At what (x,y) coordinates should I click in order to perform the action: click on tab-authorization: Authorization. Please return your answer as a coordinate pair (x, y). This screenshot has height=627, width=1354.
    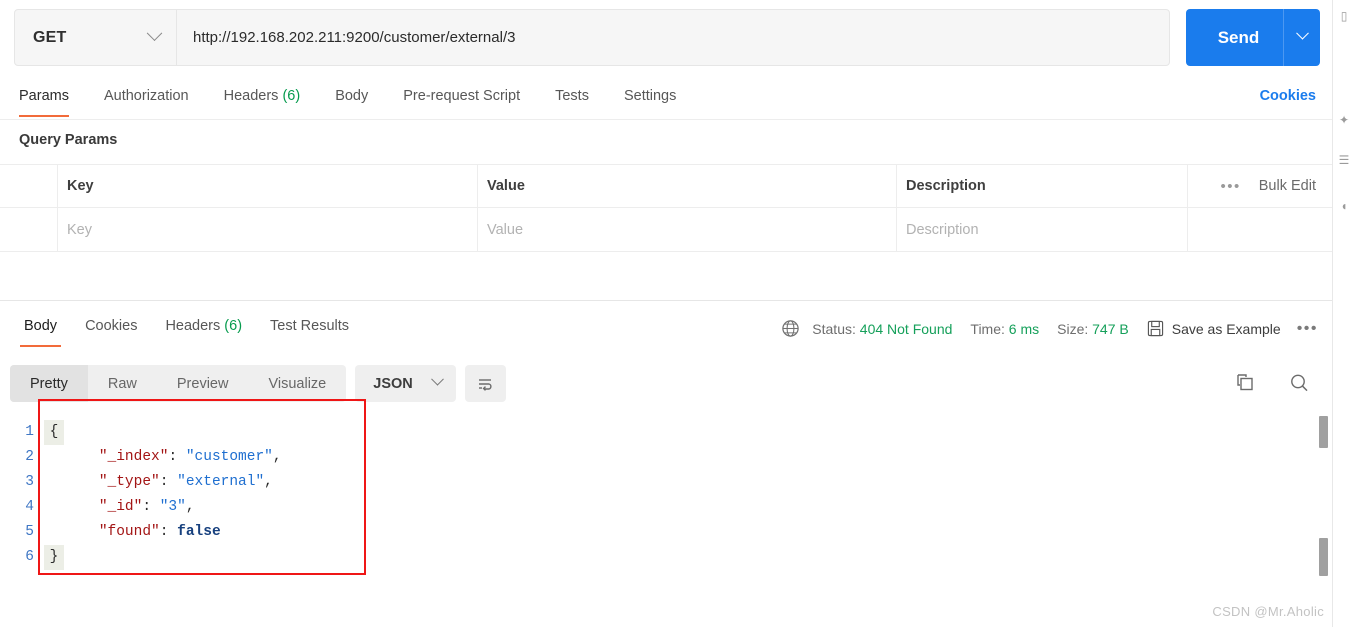
    Looking at the image, I should click on (155, 97).